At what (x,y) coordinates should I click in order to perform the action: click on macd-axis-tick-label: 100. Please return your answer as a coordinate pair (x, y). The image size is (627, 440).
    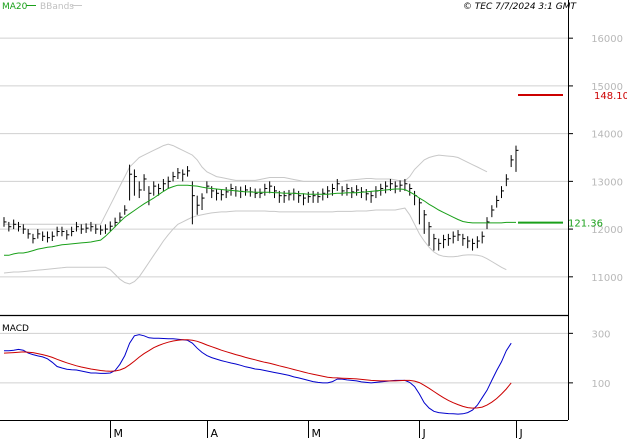
    Looking at the image, I should click on (600, 384).